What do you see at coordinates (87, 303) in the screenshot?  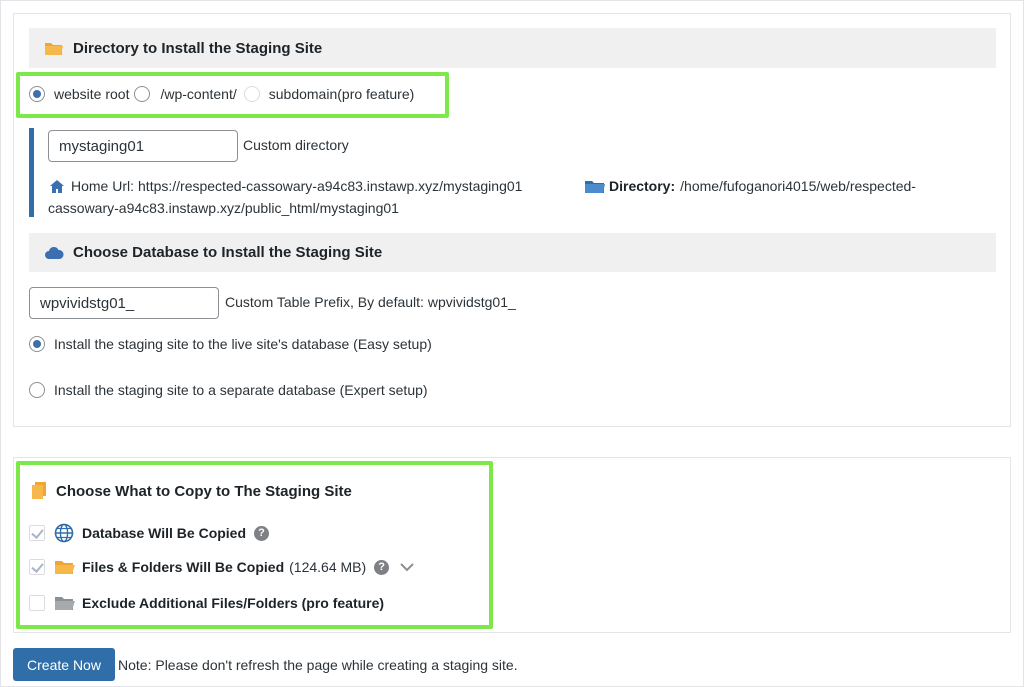 I see `table-prefix-value: wpvividstg01_` at bounding box center [87, 303].